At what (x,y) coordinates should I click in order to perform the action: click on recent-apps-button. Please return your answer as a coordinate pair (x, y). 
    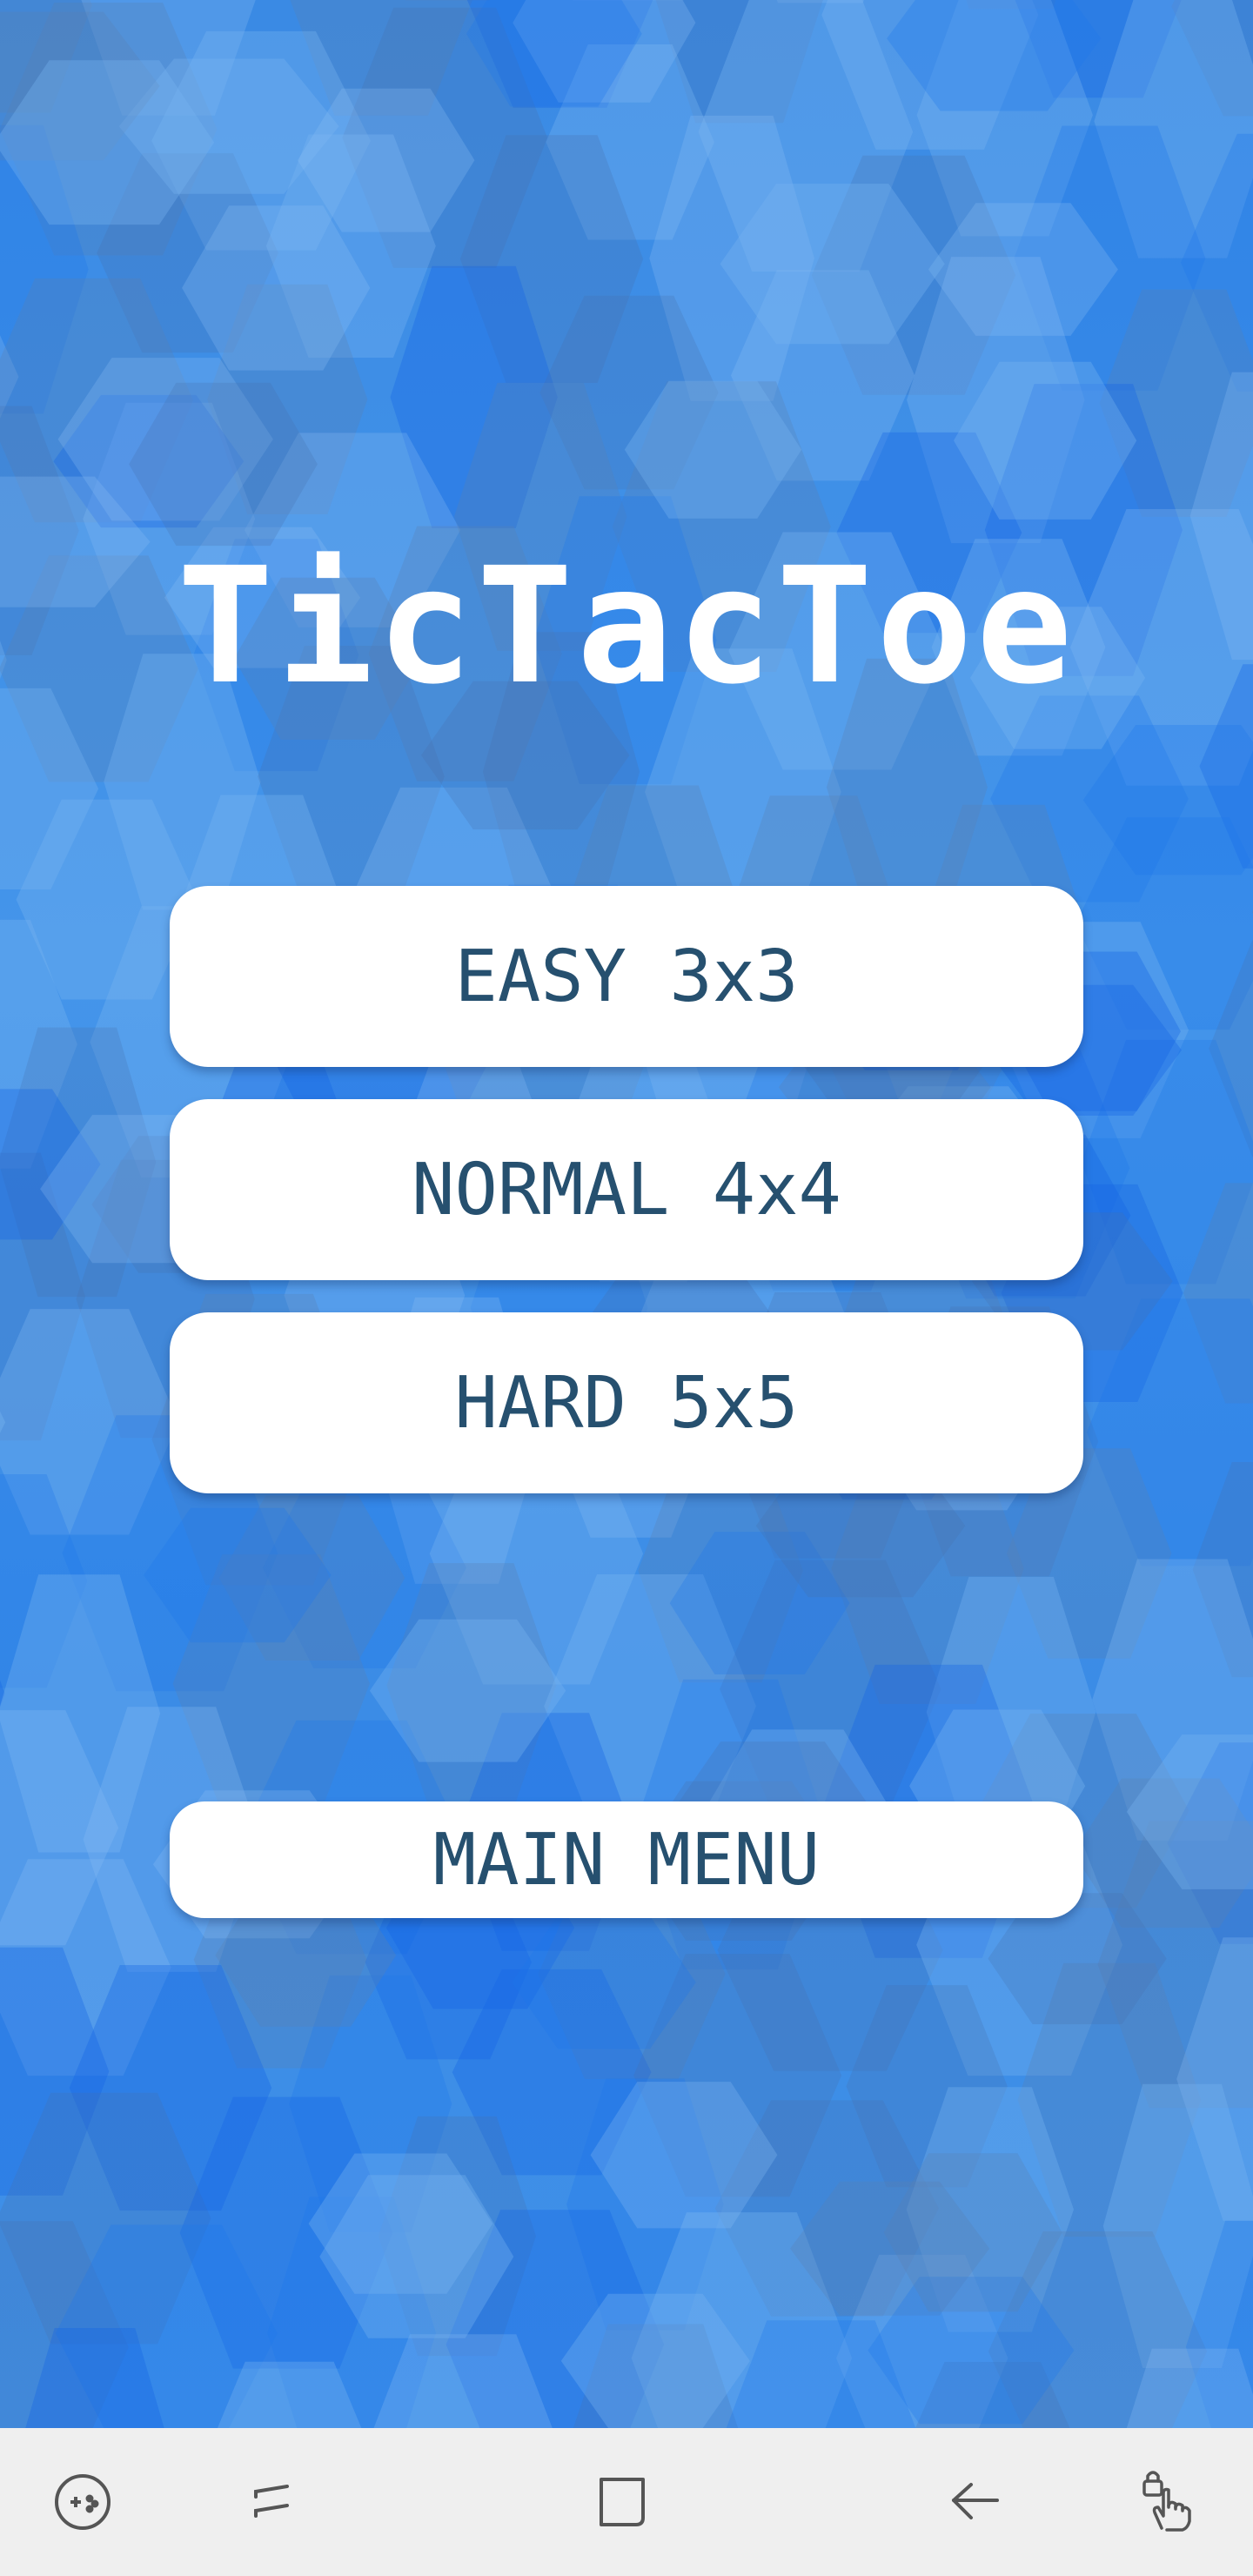
    Looking at the image, I should click on (271, 2502).